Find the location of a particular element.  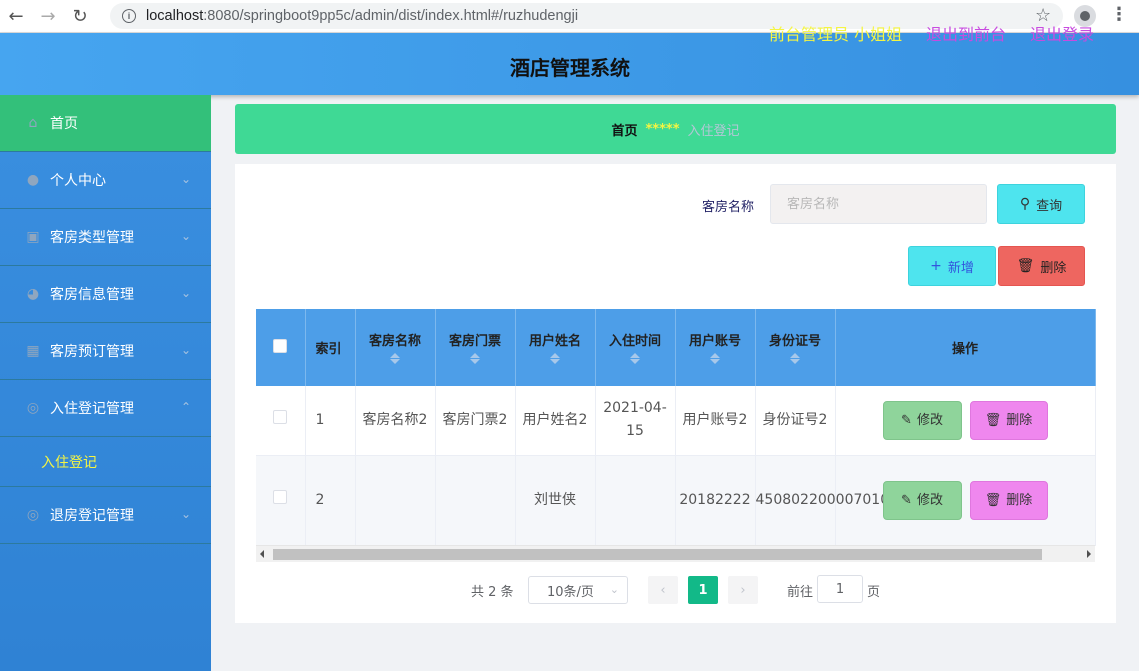

goto-page-input is located at coordinates (840, 589).